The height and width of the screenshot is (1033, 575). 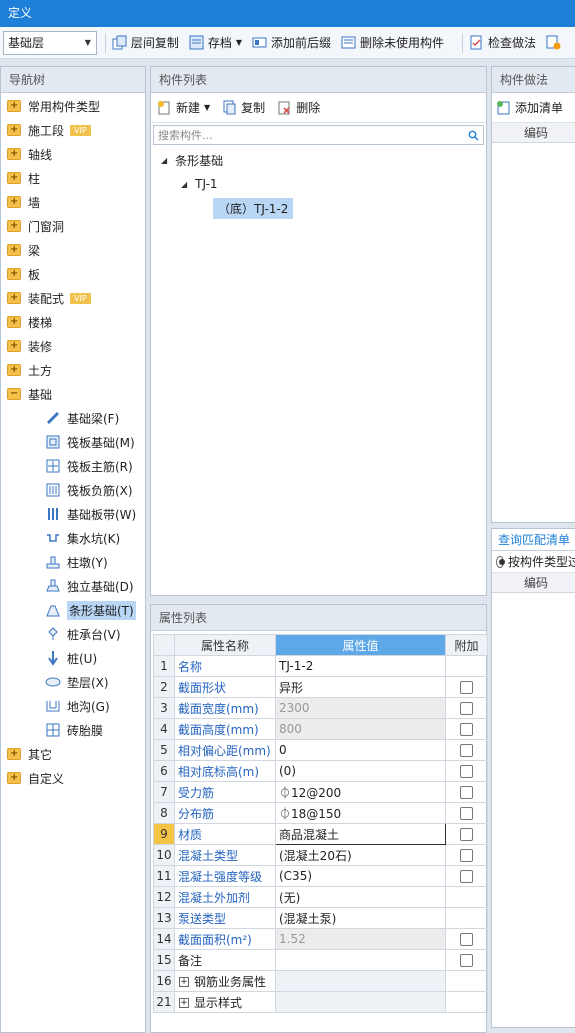 I want to click on nav-child-cushion: 垫层(X), so click(x=73, y=682).